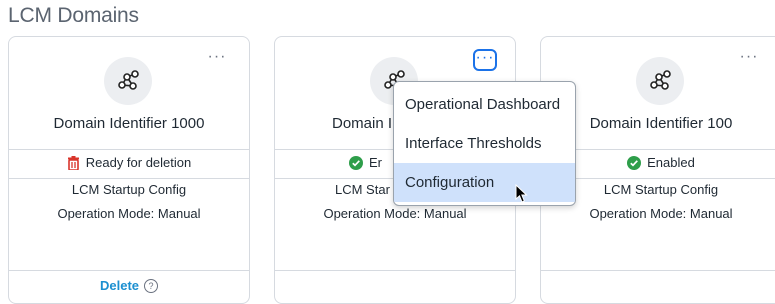  I want to click on menu-item-configuration: Configuration, so click(484, 182).